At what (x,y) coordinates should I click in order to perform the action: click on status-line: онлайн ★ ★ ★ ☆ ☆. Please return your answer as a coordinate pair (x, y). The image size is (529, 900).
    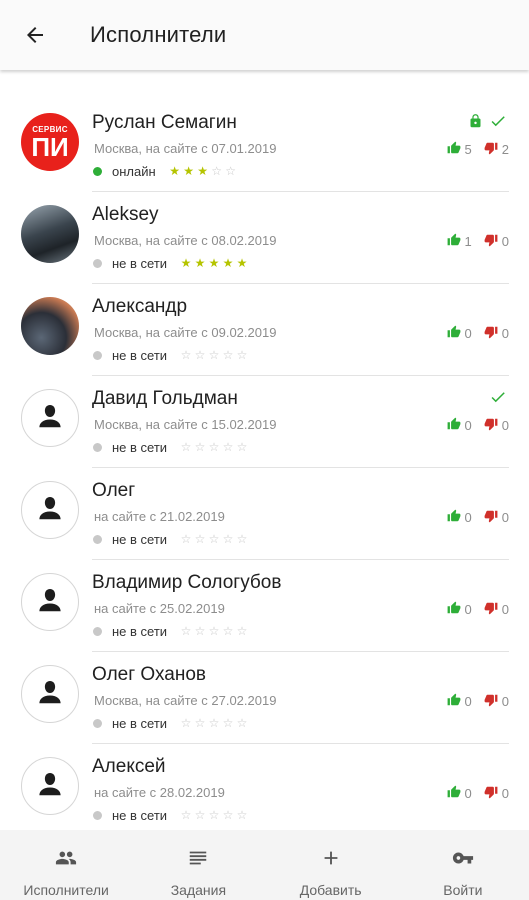
    Looking at the image, I should click on (165, 171).